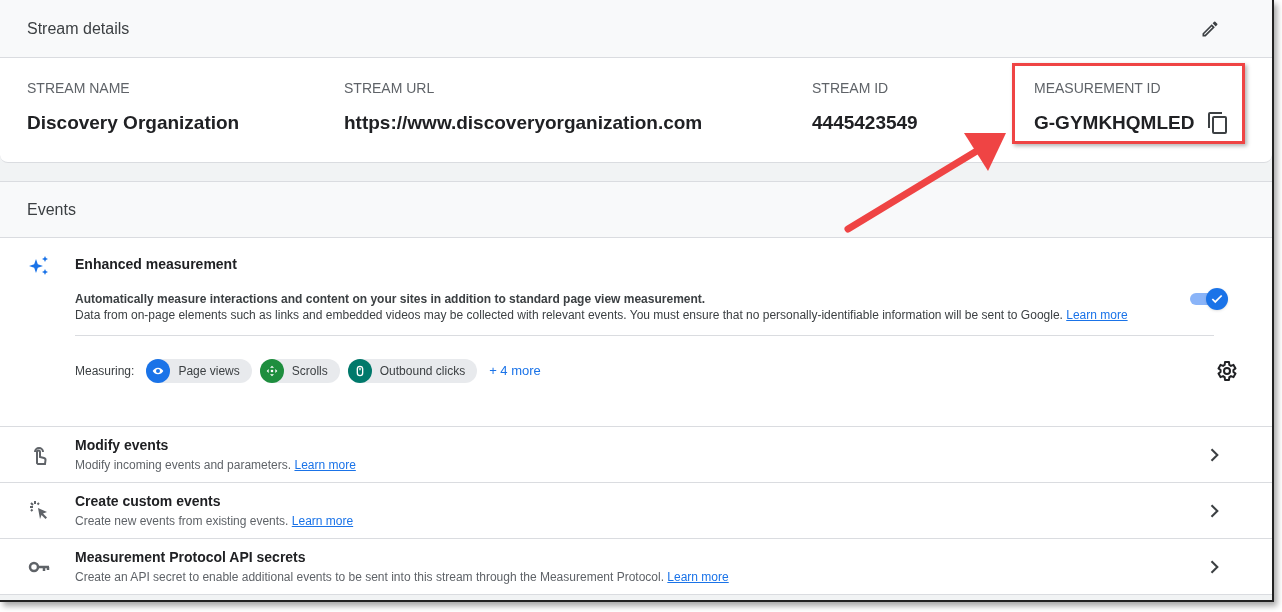 The image size is (1282, 612). What do you see at coordinates (156, 264) in the screenshot?
I see `section-title: Enhanced measurement` at bounding box center [156, 264].